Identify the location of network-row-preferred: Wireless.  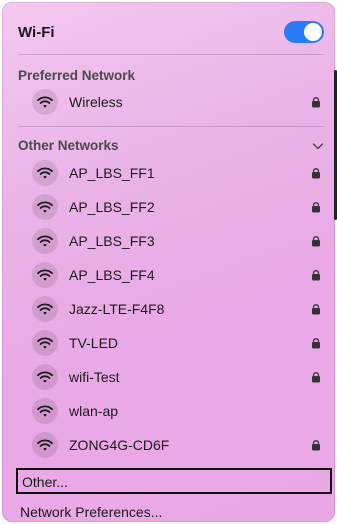
(168, 102).